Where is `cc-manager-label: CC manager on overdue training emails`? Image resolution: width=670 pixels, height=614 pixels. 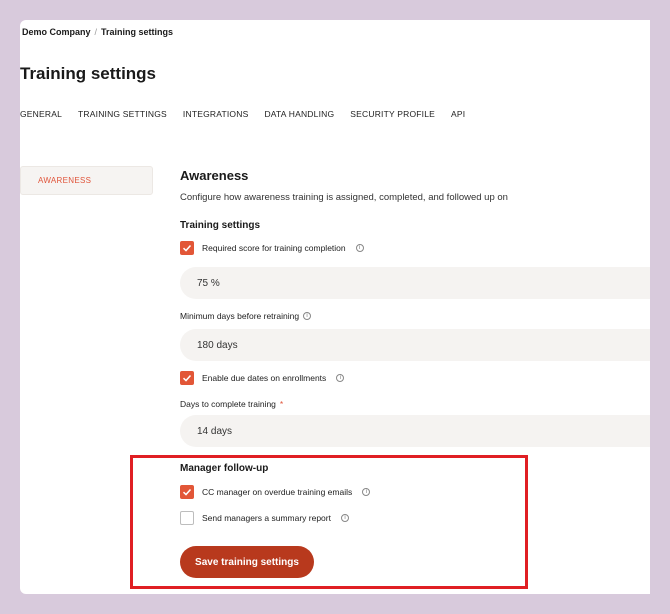
cc-manager-label: CC manager on overdue training emails is located at coordinates (277, 492).